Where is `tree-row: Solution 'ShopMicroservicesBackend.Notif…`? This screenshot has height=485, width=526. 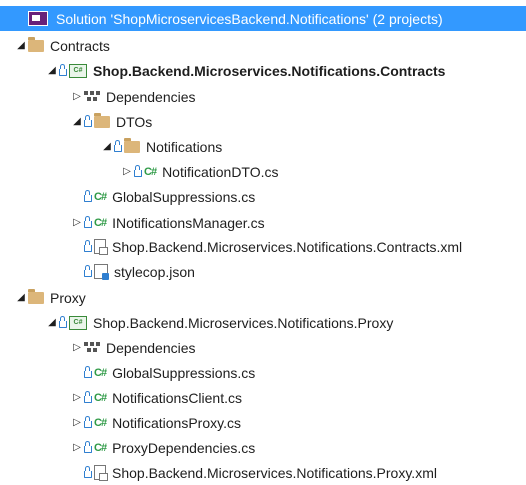
tree-row: Solution 'ShopMicroservicesBackend.Notif… is located at coordinates (263, 18).